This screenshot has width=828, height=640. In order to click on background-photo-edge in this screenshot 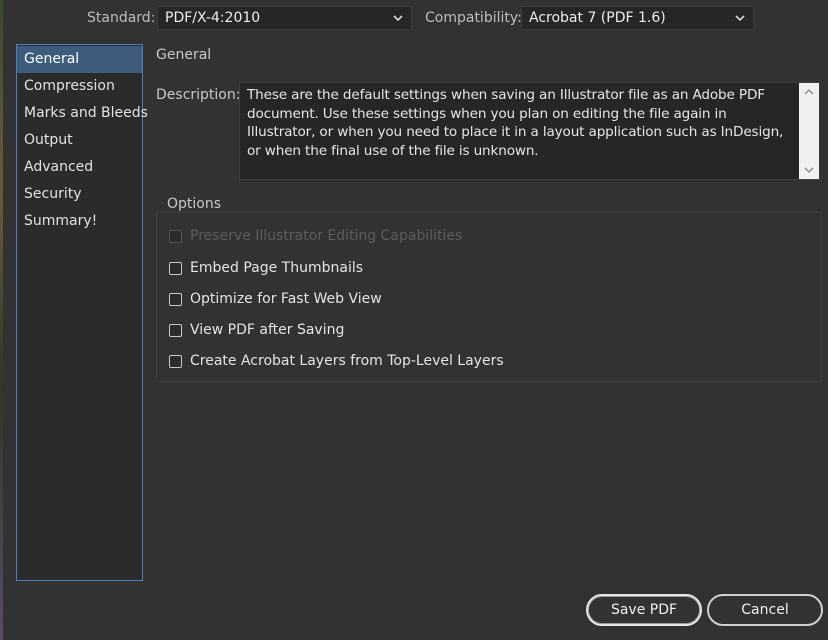, I will do `click(1, 320)`.